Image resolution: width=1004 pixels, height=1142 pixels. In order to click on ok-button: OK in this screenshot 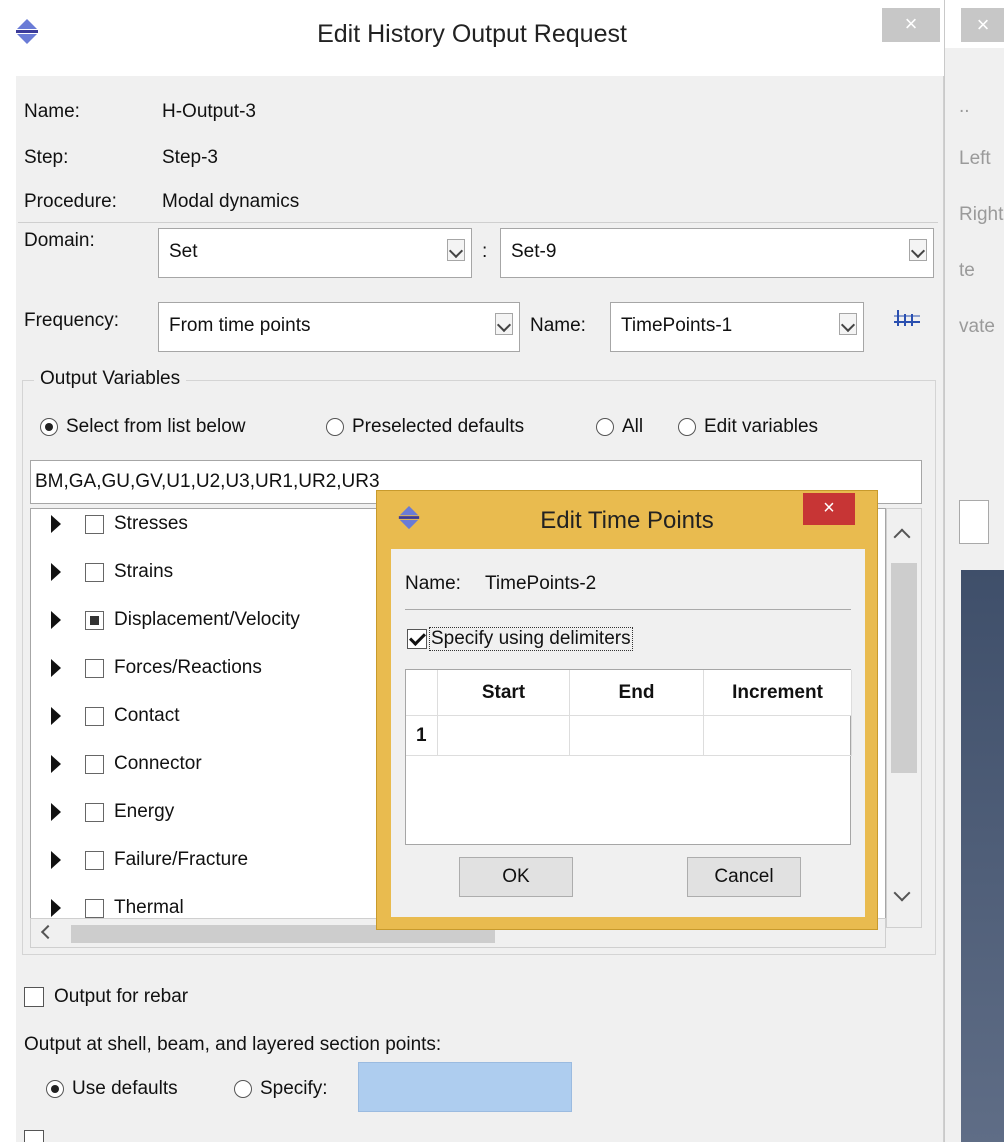, I will do `click(516, 877)`.